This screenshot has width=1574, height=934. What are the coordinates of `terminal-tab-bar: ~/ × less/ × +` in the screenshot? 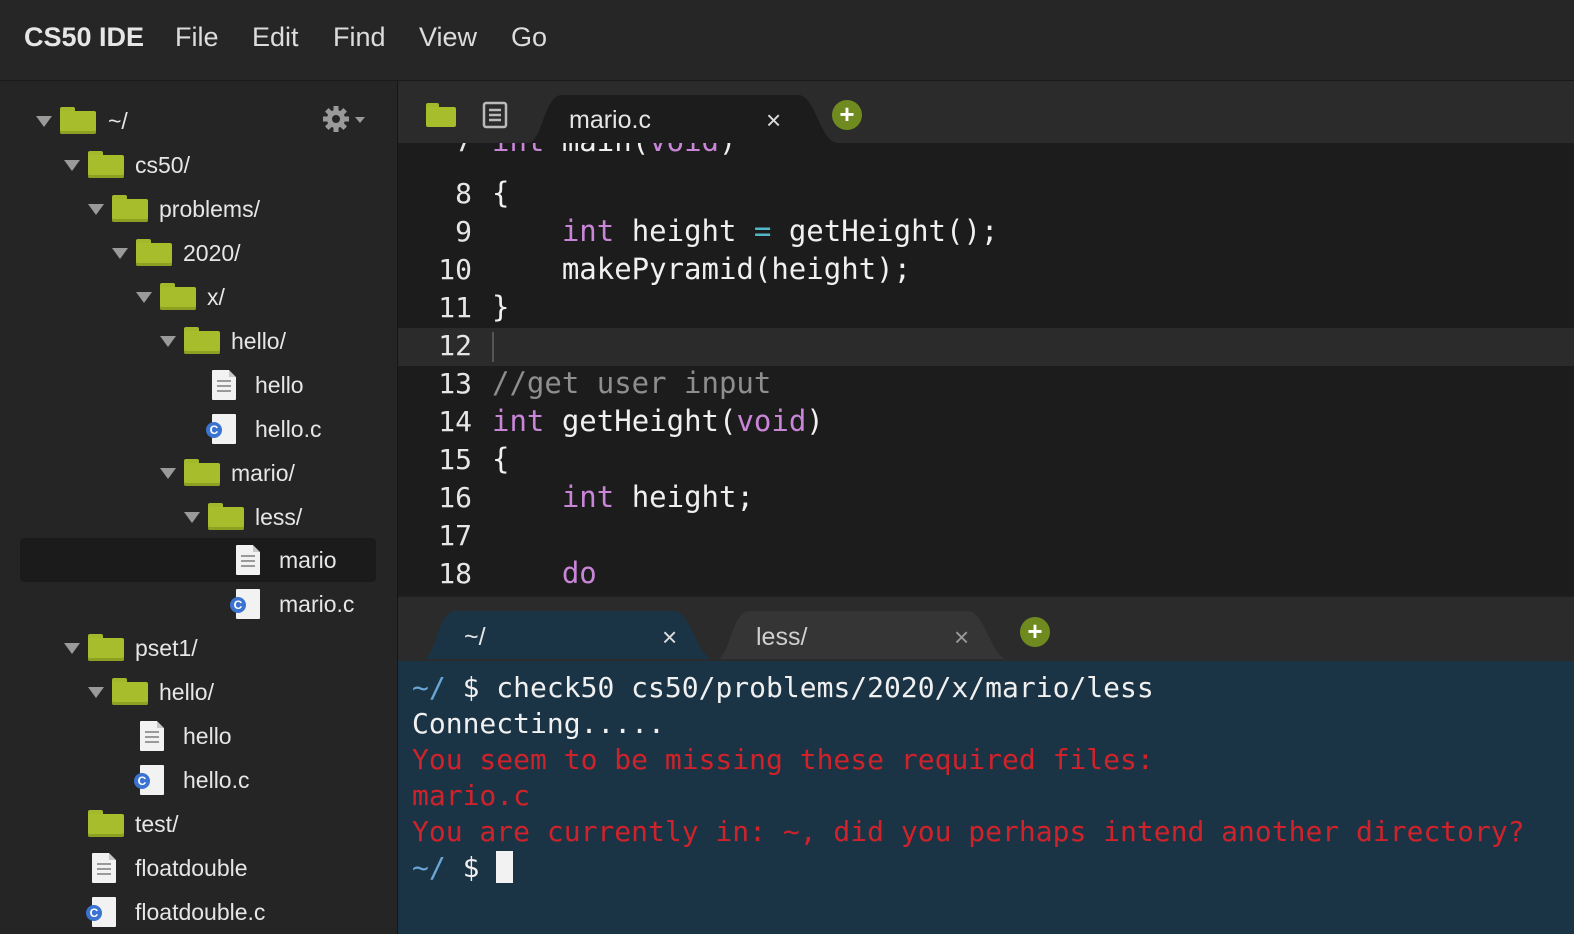 It's located at (986, 629).